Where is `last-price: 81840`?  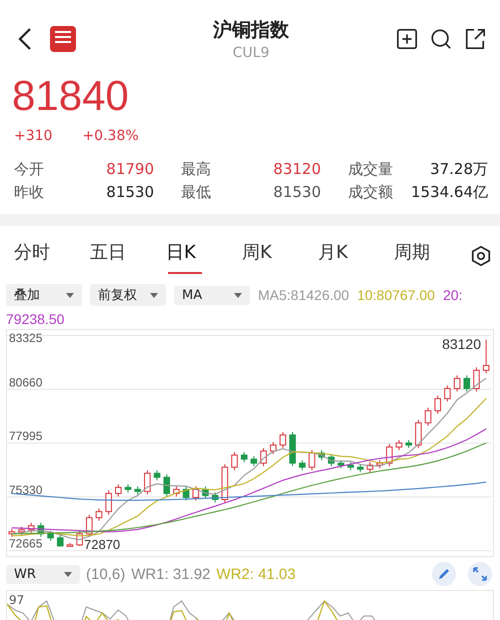 last-price: 81840 is located at coordinates (70, 95).